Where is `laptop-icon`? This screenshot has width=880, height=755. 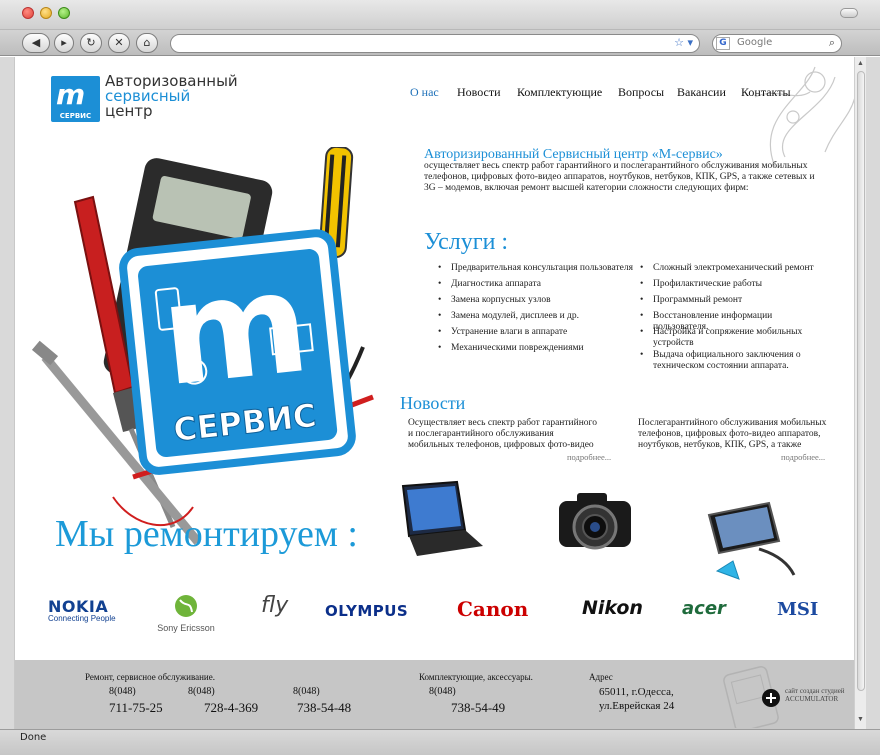
laptop-icon is located at coordinates (442, 518).